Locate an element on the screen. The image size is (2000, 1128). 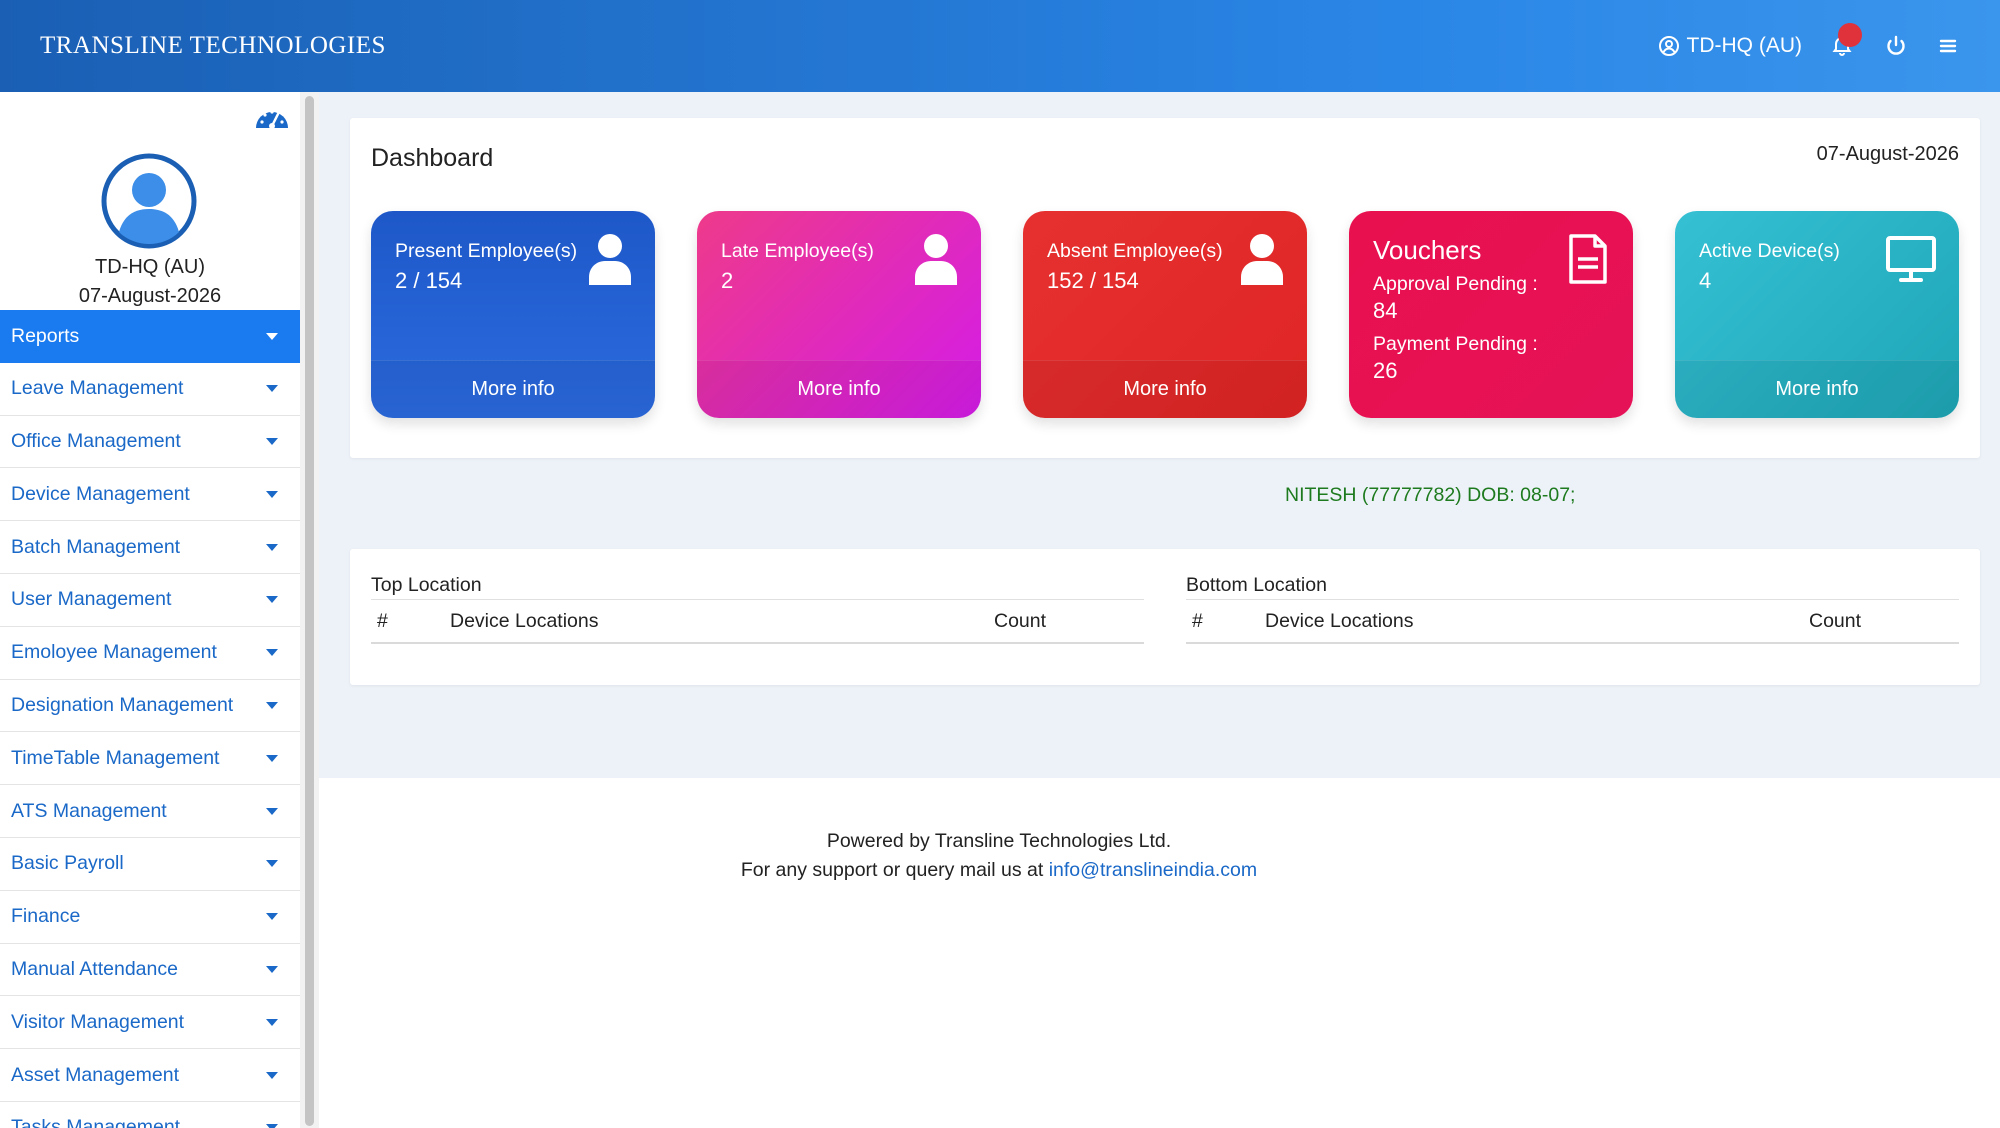
card-value: 4 is located at coordinates (1705, 280).